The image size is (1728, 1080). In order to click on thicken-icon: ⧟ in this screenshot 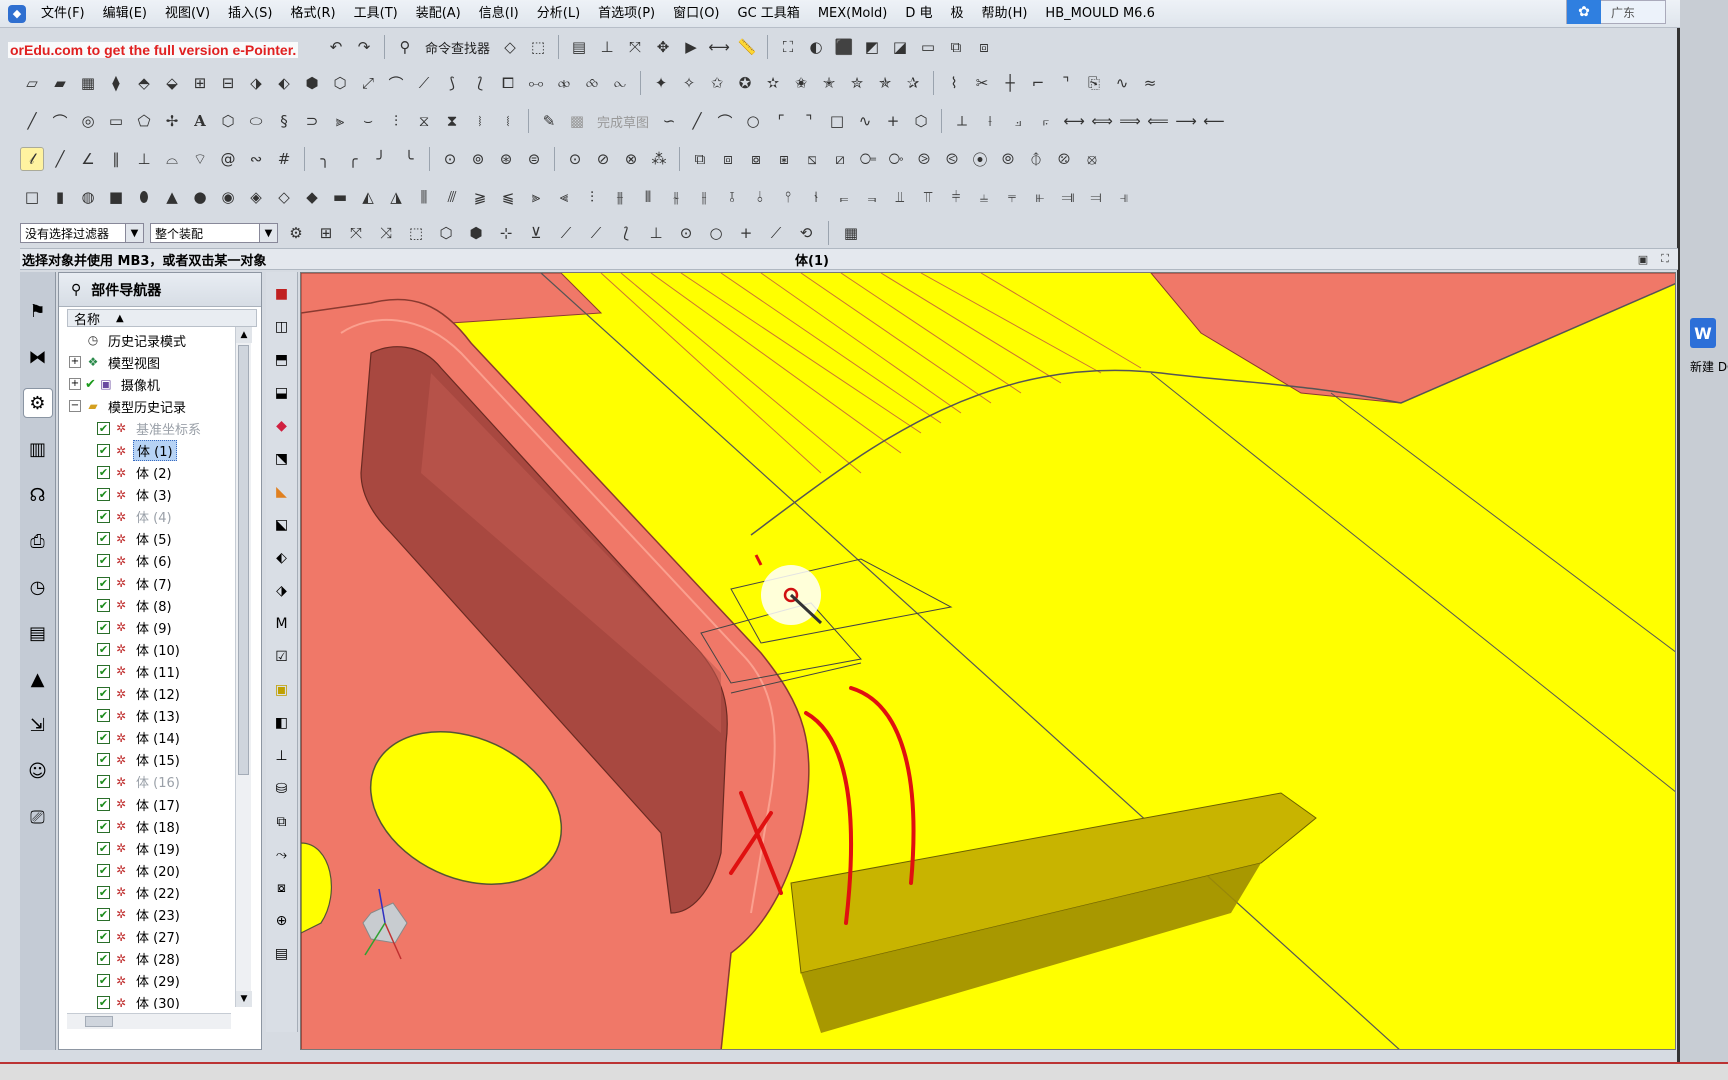, I will do `click(536, 83)`.